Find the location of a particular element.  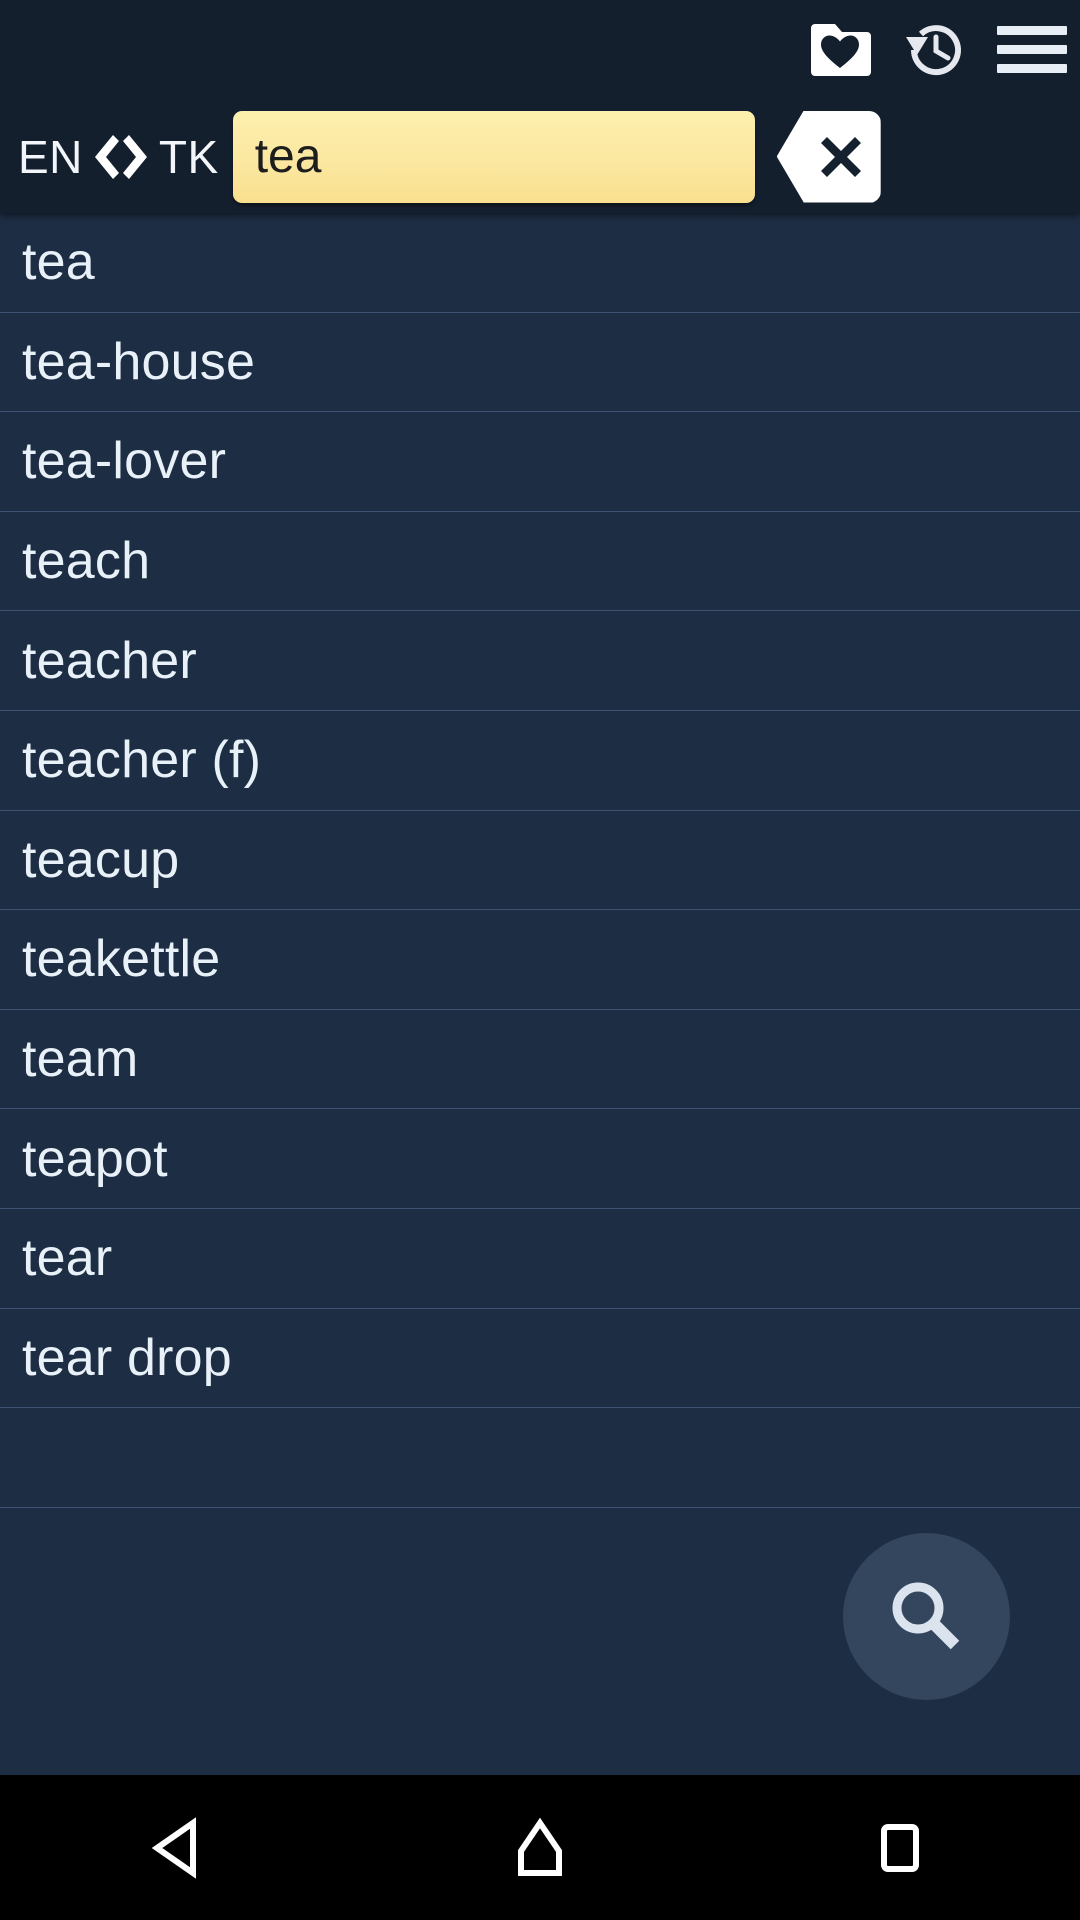

nav-back is located at coordinates (180, 1847).